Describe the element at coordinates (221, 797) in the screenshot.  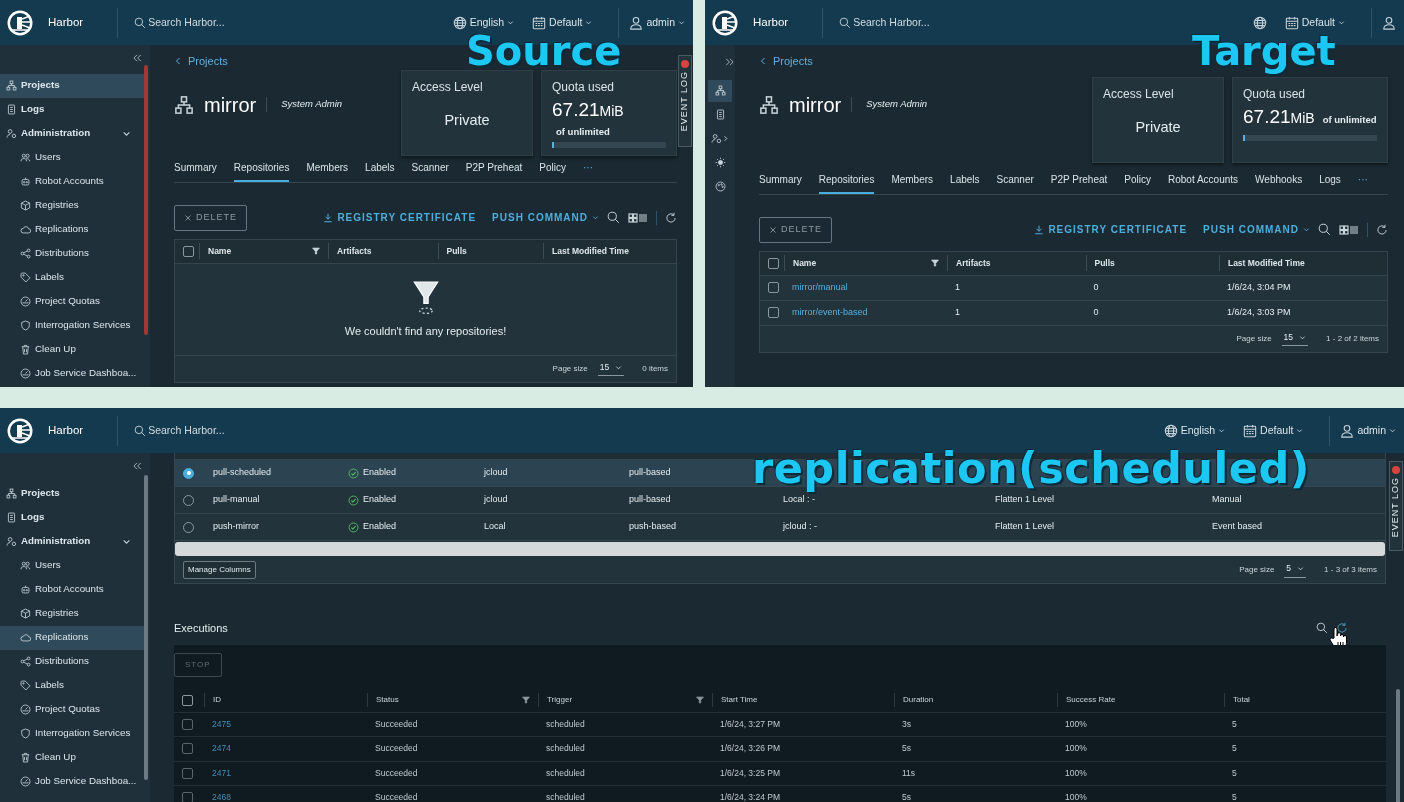
I see `execution-link: 2468` at that location.